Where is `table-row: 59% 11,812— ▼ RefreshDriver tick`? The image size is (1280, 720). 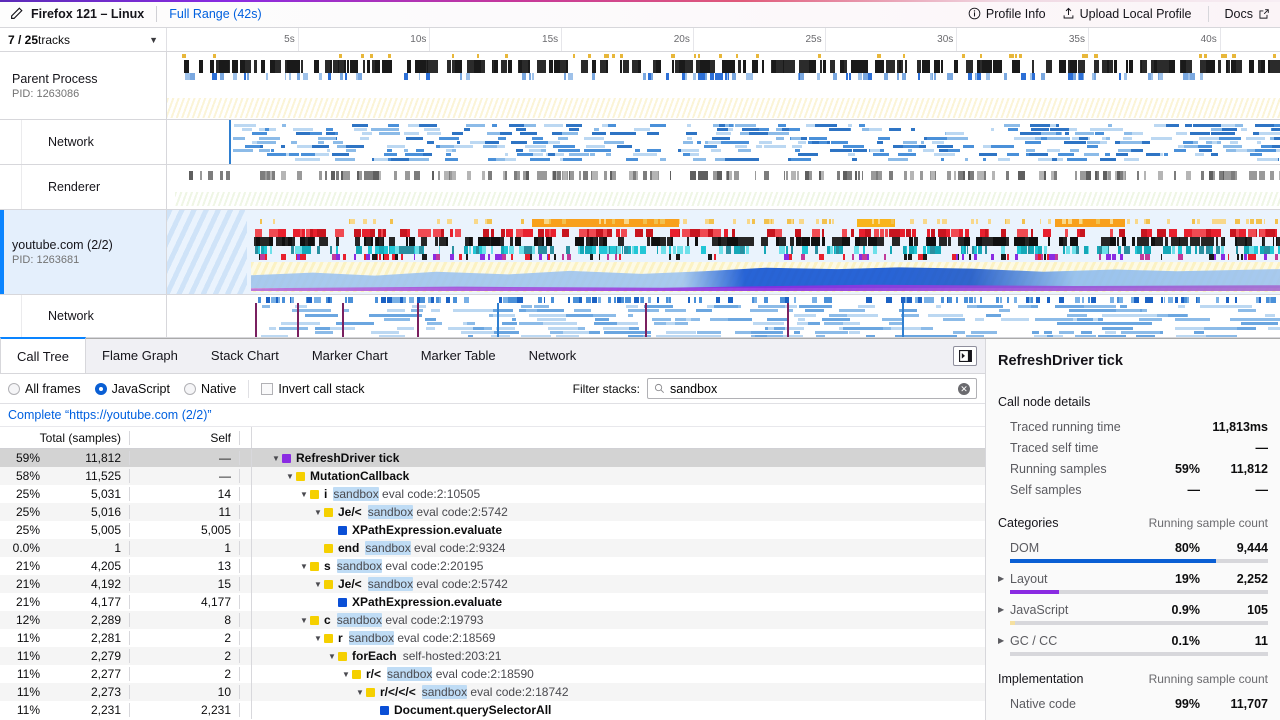
table-row: 59% 11,812— ▼ RefreshDriver tick is located at coordinates (492, 458).